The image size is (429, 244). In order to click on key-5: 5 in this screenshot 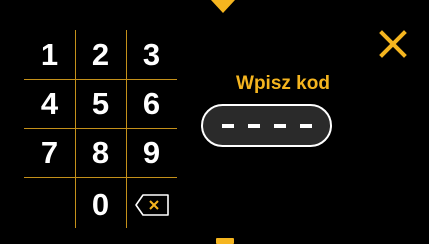, I will do `click(100, 103)`.